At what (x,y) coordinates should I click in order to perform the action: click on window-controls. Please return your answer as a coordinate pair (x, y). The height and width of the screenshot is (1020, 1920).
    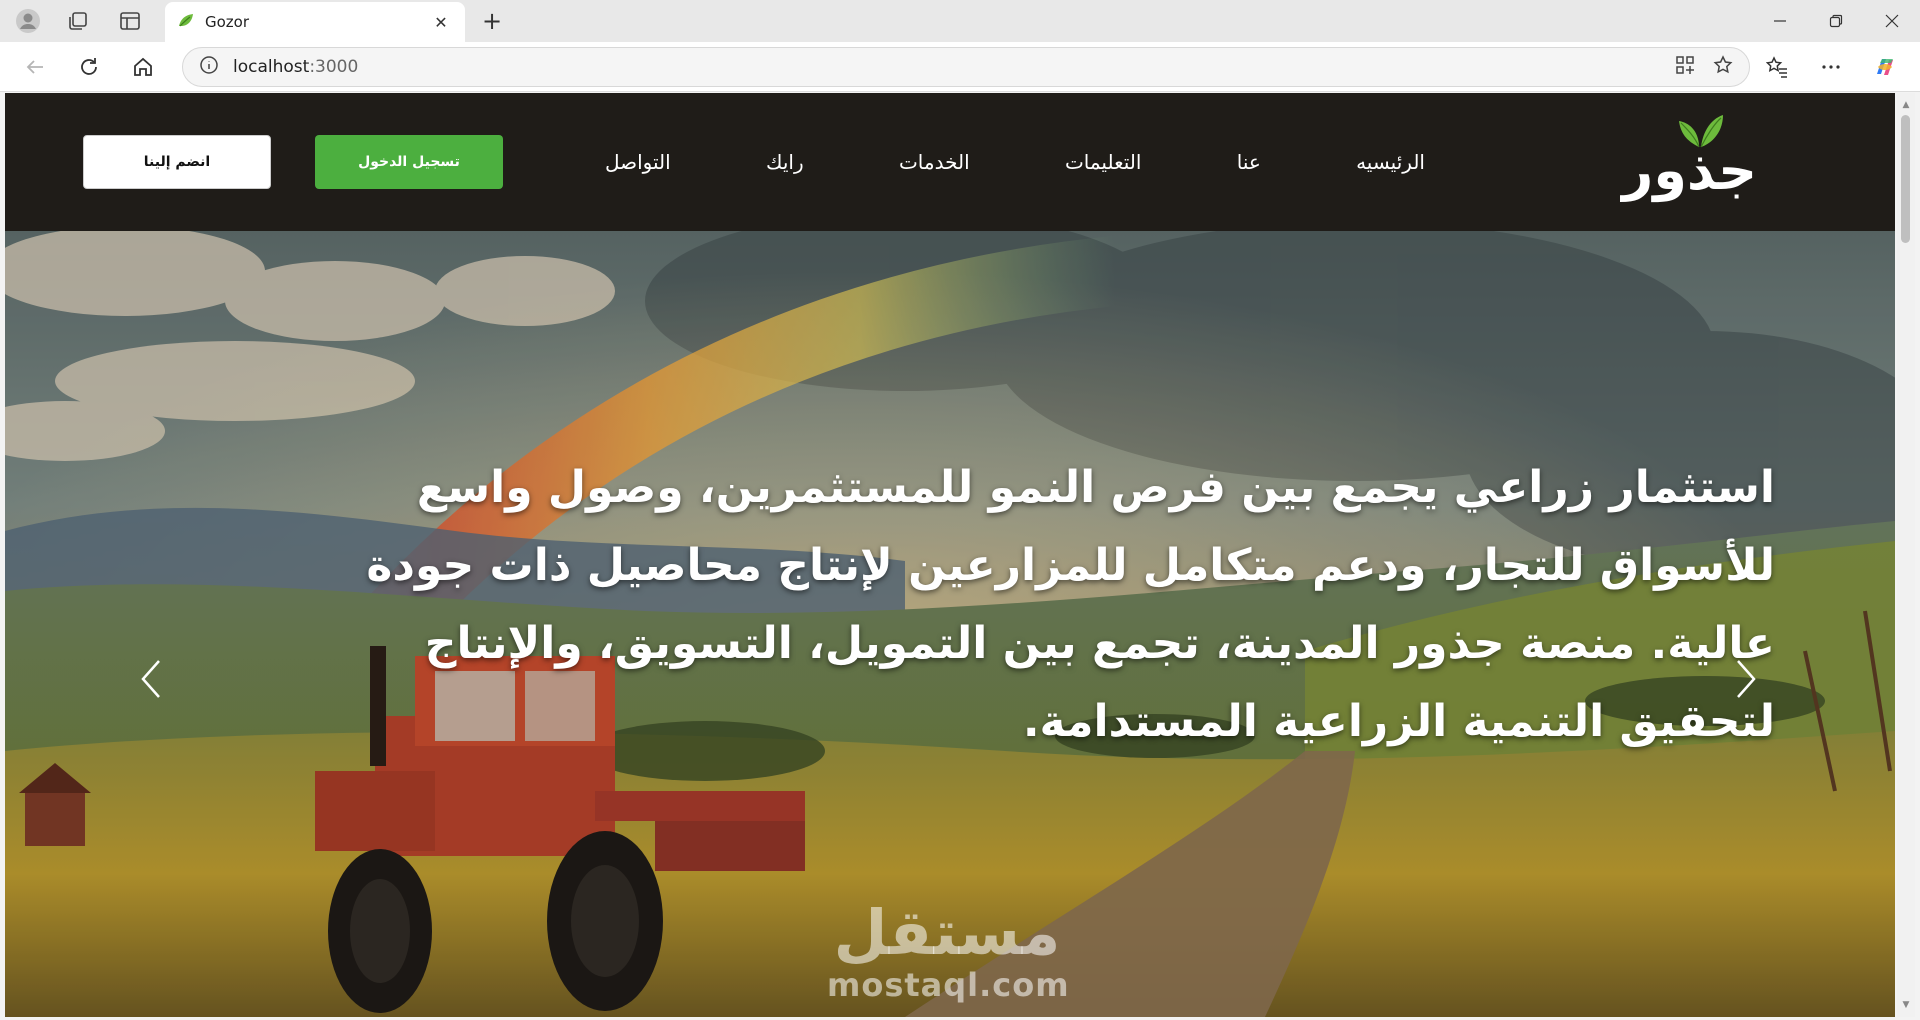
    Looking at the image, I should click on (1836, 21).